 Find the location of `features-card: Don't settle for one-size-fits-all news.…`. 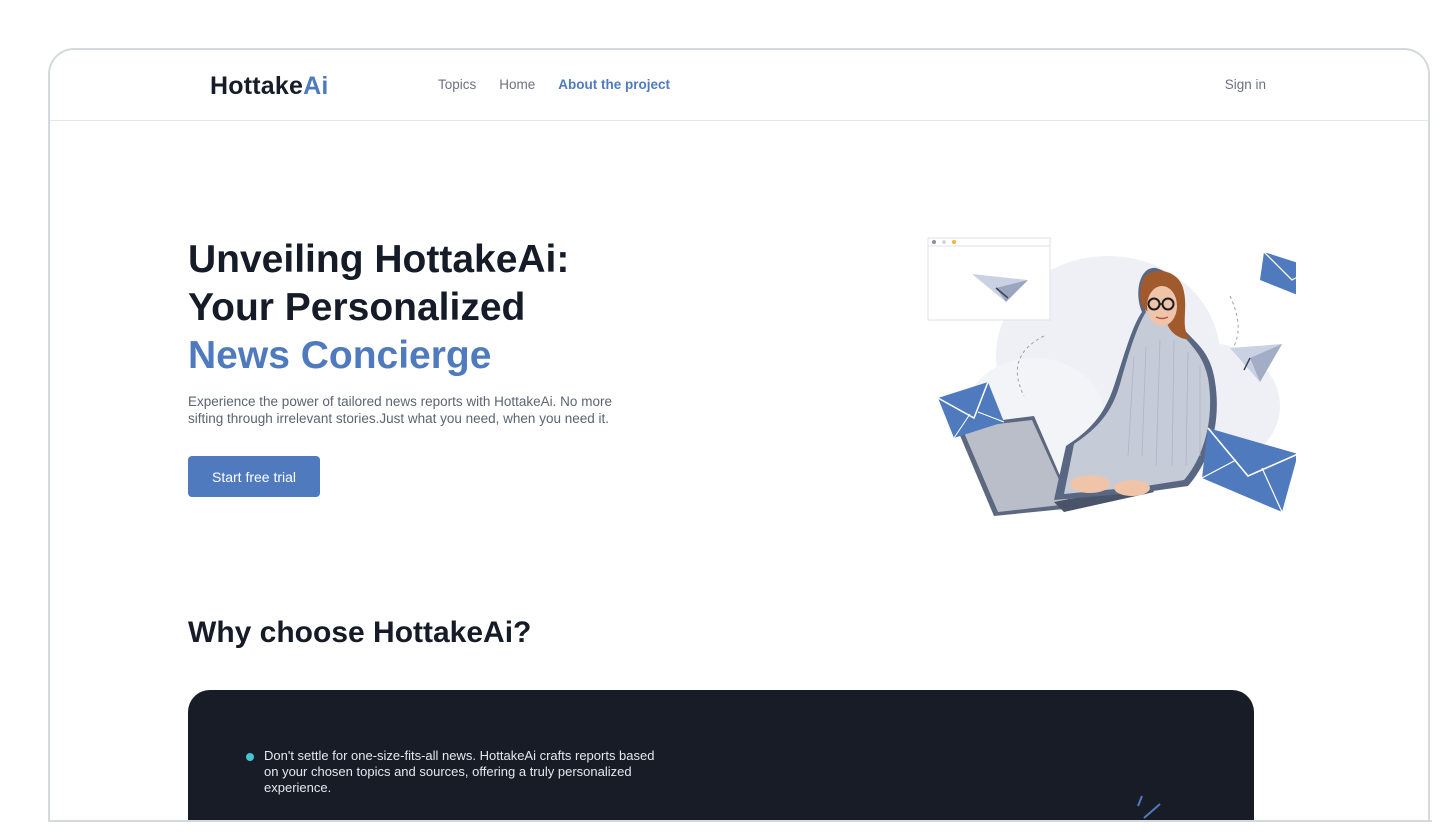

features-card: Don't settle for one-size-fits-all news.… is located at coordinates (721, 755).